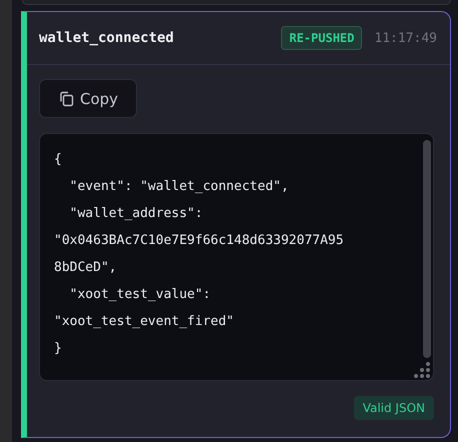 The image size is (458, 442). I want to click on code-line: "xoot_test_event_fired", so click(144, 322).